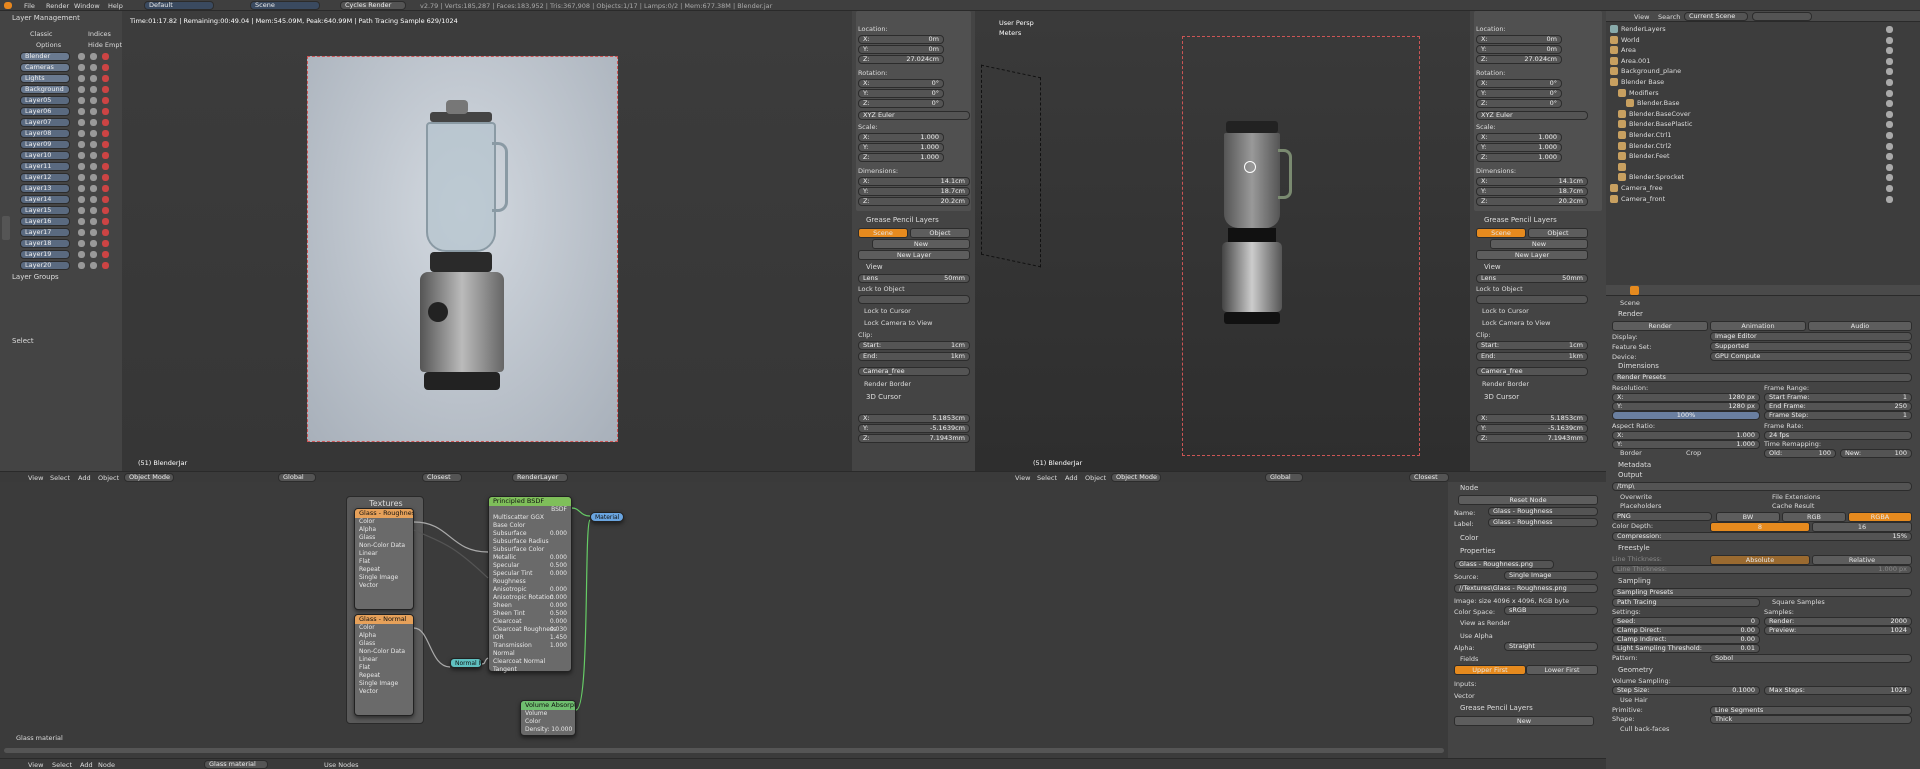  Describe the element at coordinates (1758, 326) in the screenshot. I see `animation-button: Animation` at that location.